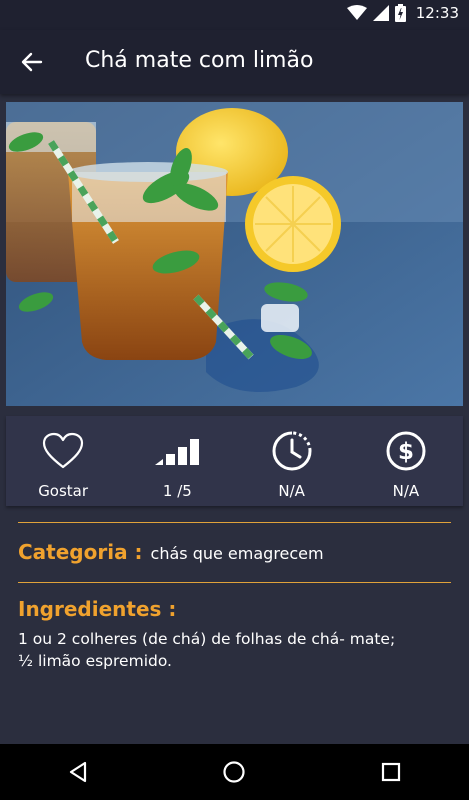 The height and width of the screenshot is (800, 469). I want to click on cost-stat: $ N/A, so click(406, 461).